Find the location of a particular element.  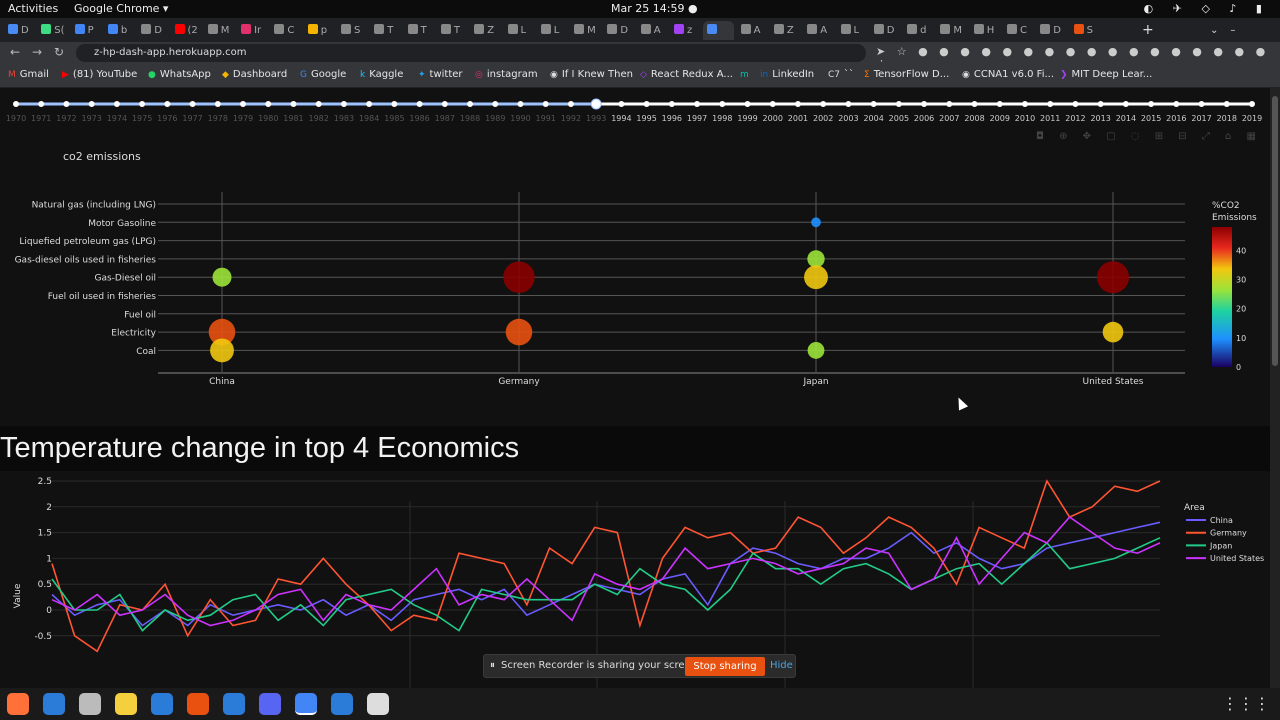

back-icon: ← is located at coordinates (15, 52).